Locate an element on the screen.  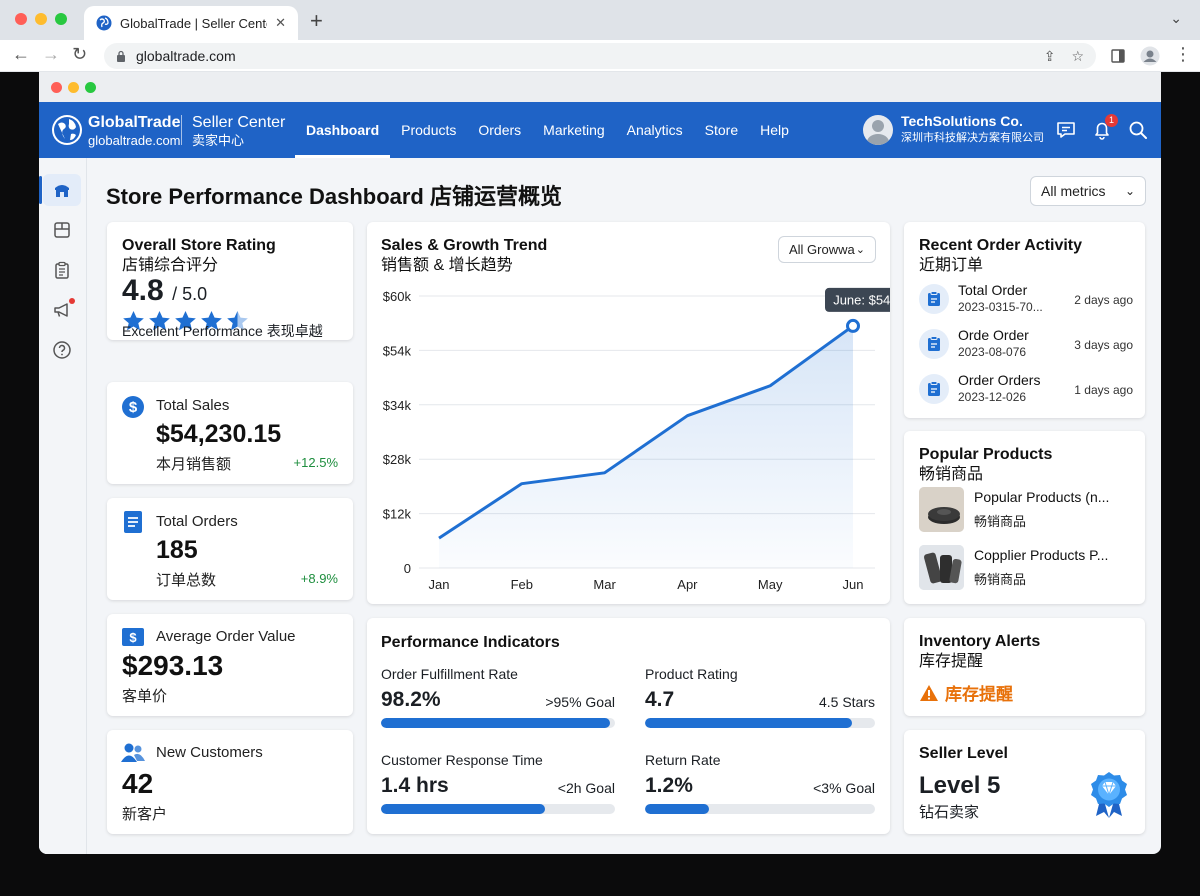
reload-icon: ↻ is located at coordinates (79, 54).